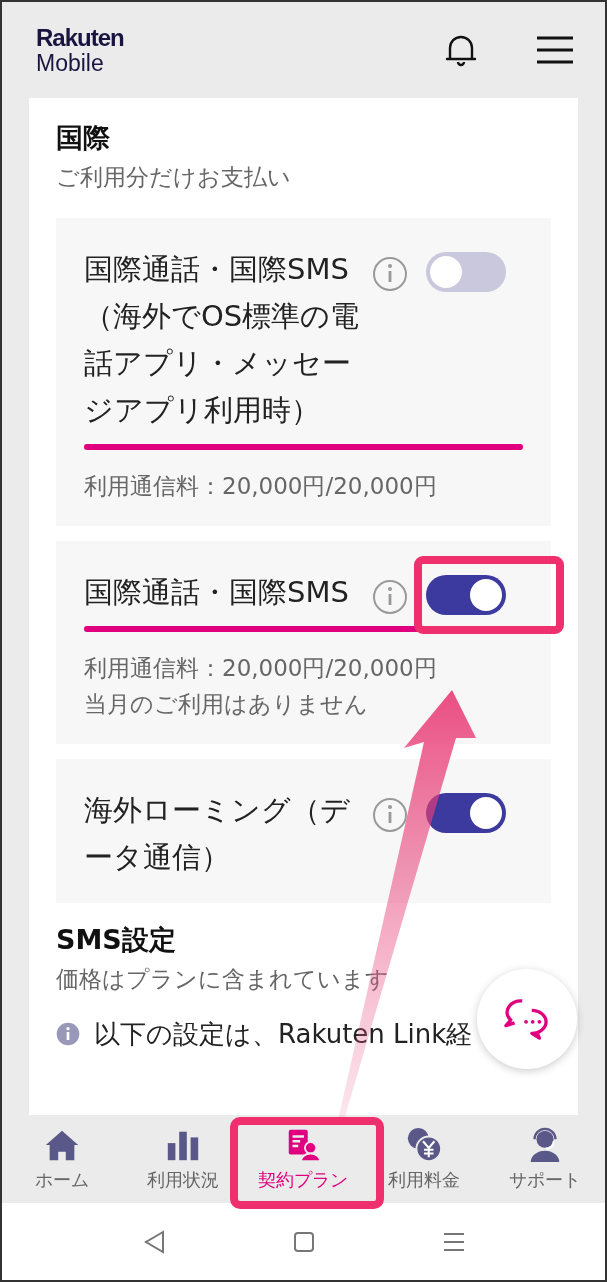 The image size is (607, 1282). Describe the element at coordinates (226, 704) in the screenshot. I see `usage-note: 当月のご利用はありません` at that location.